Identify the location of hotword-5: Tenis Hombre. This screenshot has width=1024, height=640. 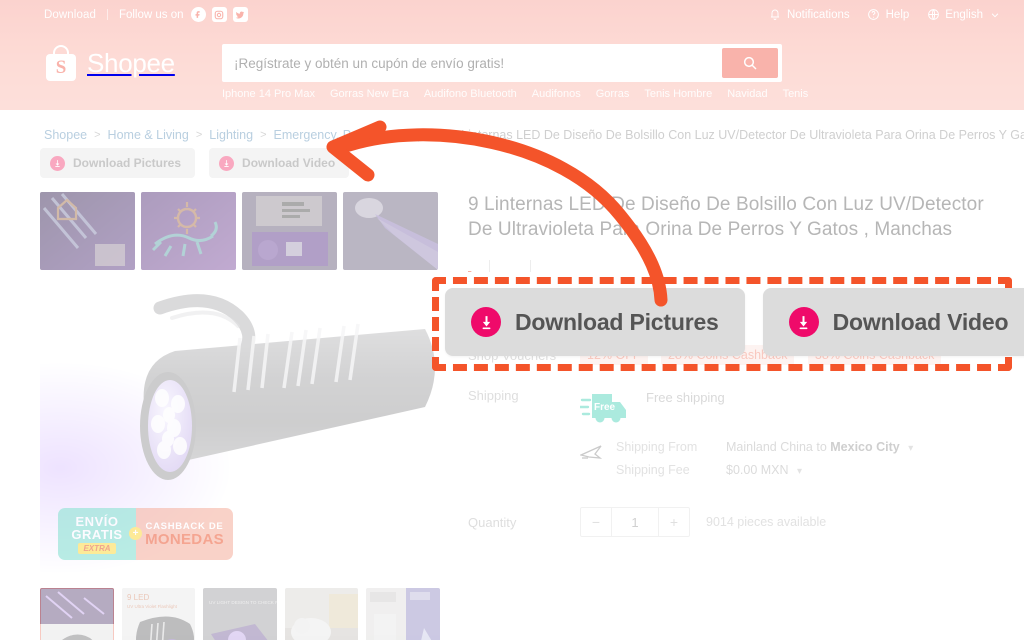
(678, 94).